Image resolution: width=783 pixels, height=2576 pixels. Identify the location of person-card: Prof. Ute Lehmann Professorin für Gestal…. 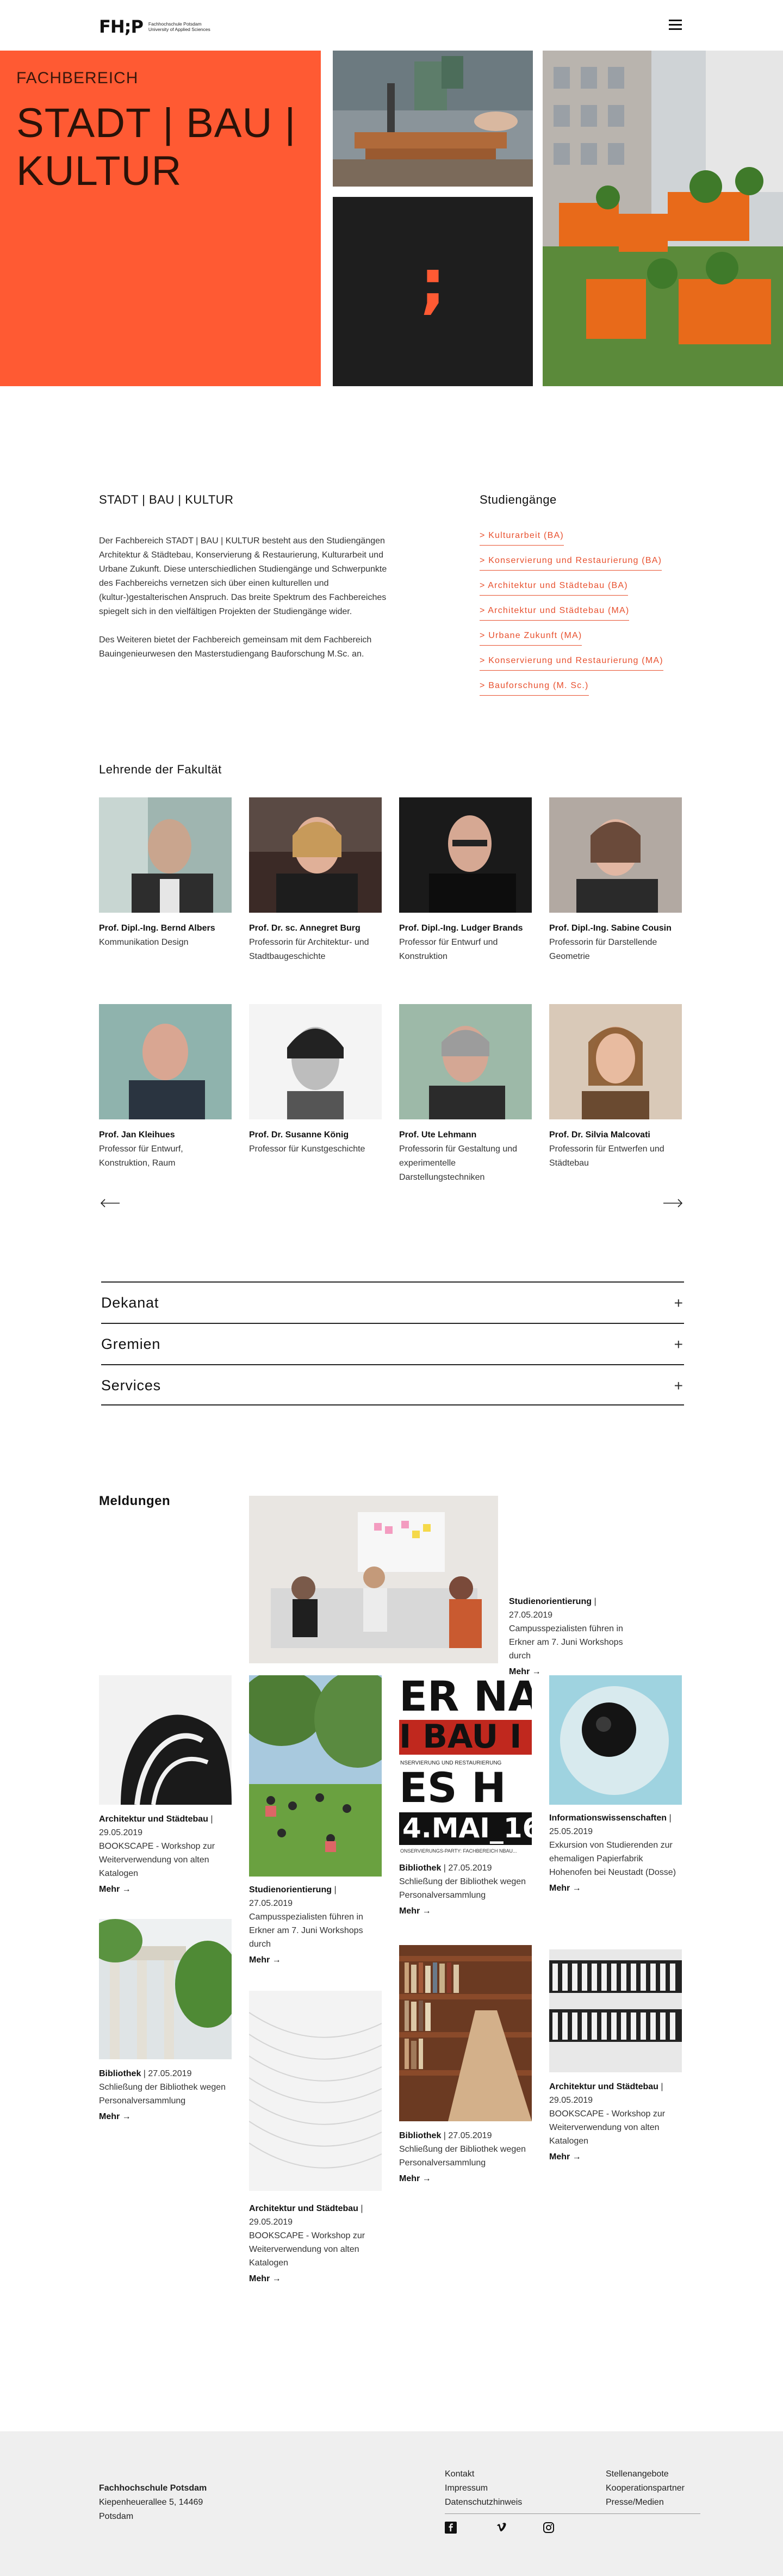
(465, 1094).